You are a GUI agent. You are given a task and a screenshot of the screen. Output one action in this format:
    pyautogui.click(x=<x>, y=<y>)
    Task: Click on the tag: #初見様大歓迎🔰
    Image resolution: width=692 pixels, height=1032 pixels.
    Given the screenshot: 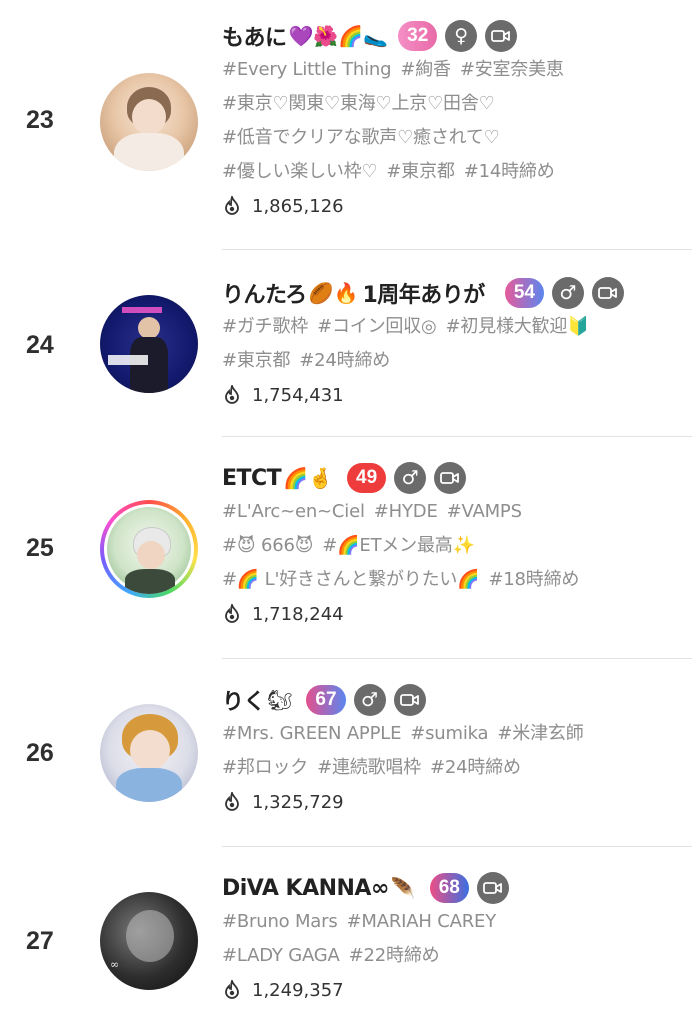 What is the action you would take?
    pyautogui.click(x=517, y=326)
    